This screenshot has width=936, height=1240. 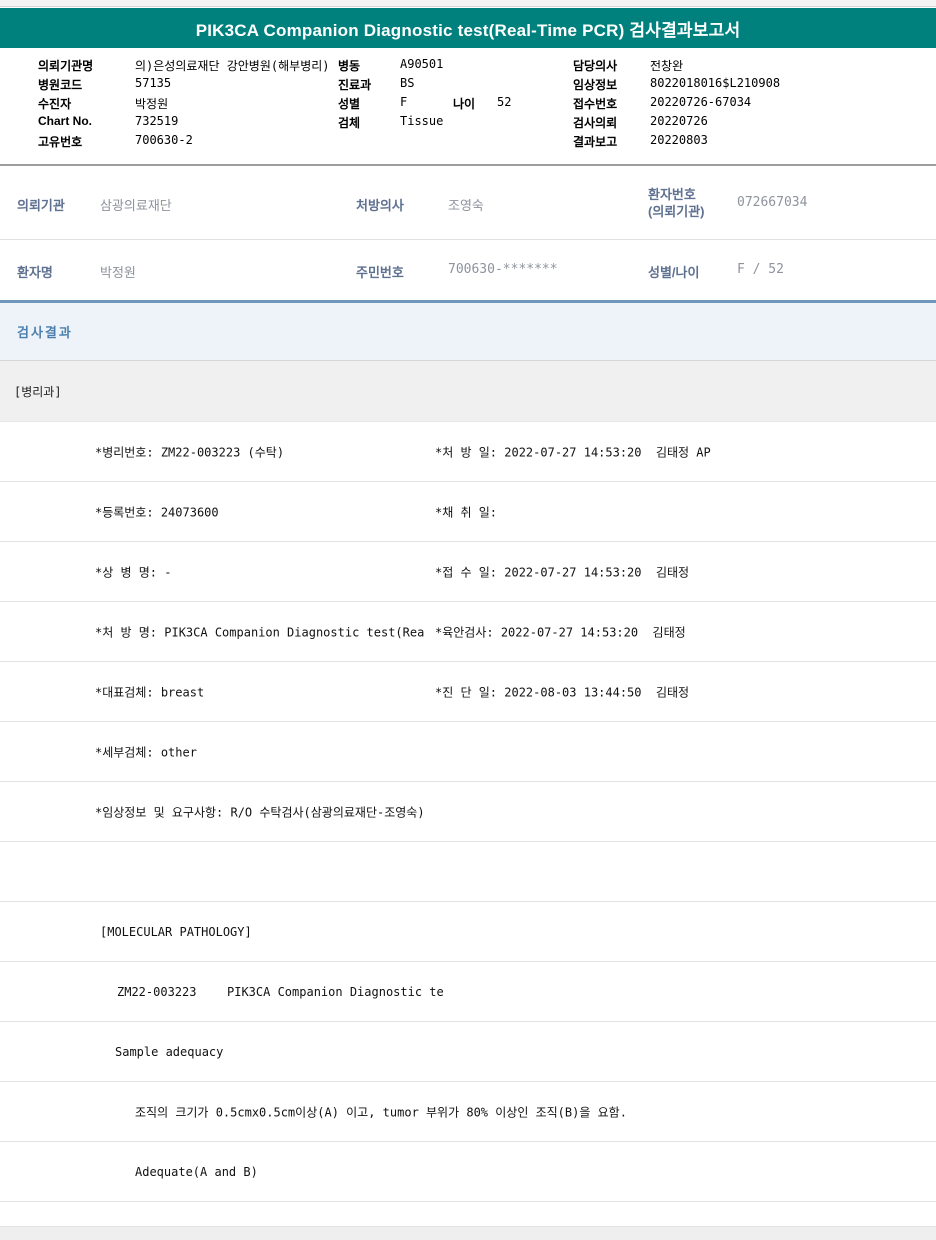 I want to click on sample-adequacy-row: Sample adequacy, so click(x=468, y=1052).